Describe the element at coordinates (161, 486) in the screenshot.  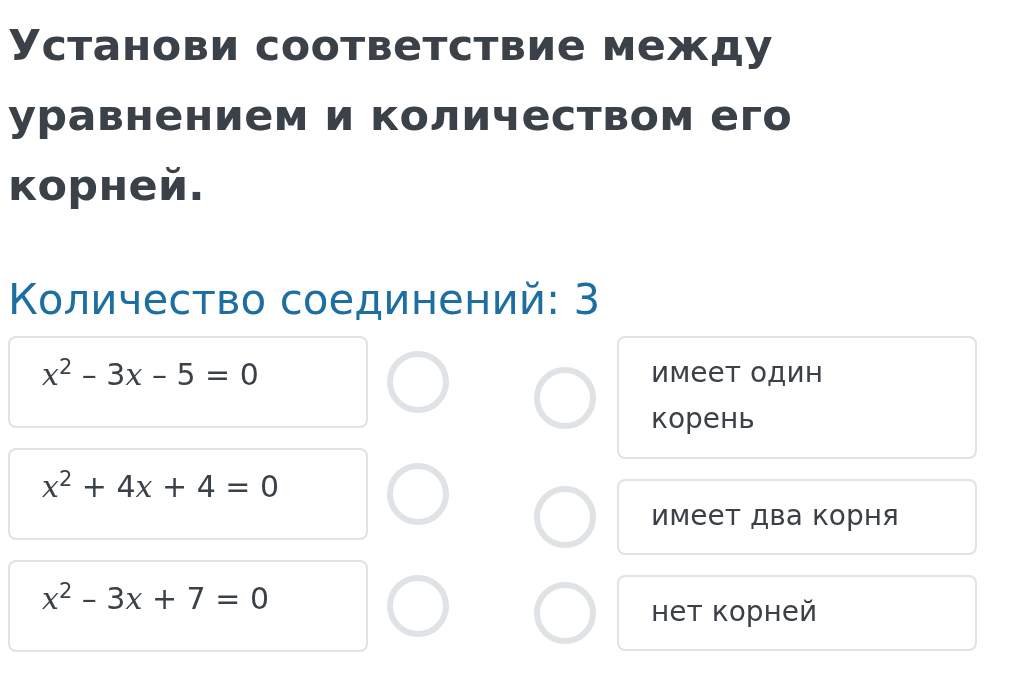
I see `equation-text: x$^{2}$ + 4x + 4 = 0` at that location.